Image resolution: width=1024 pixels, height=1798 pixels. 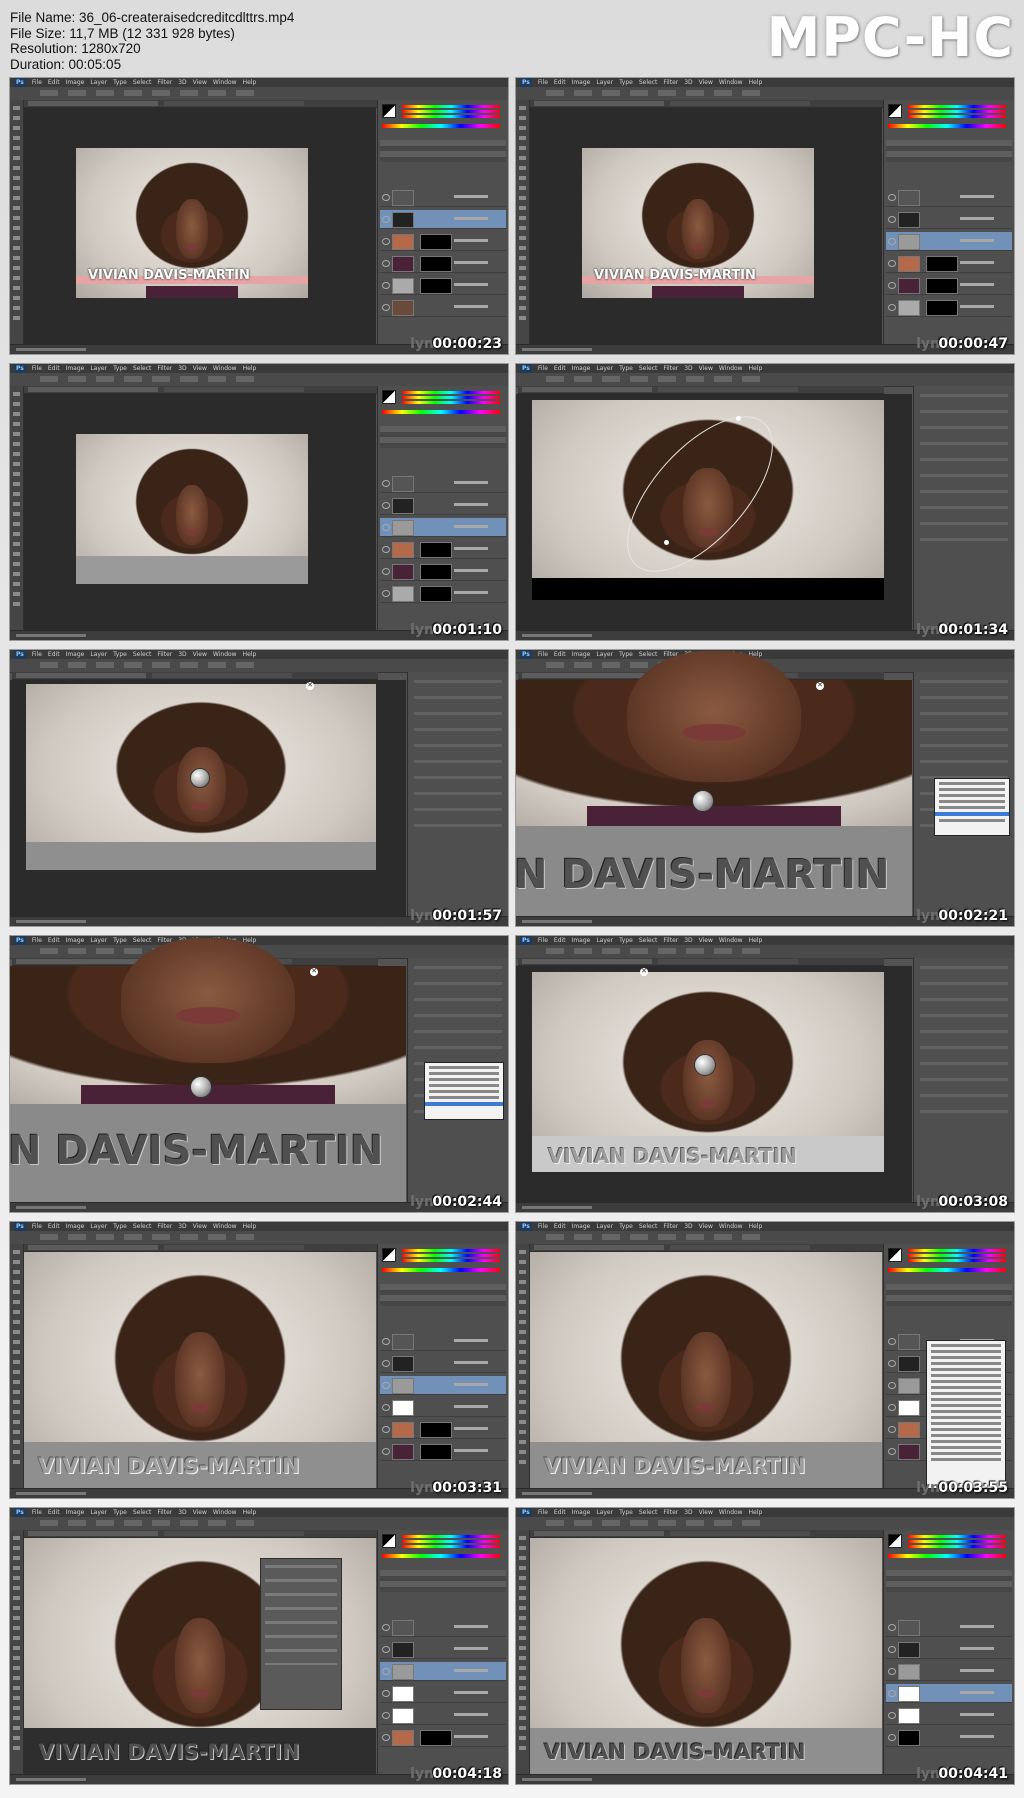 What do you see at coordinates (301, 1634) in the screenshot?
I see `properties-dialog` at bounding box center [301, 1634].